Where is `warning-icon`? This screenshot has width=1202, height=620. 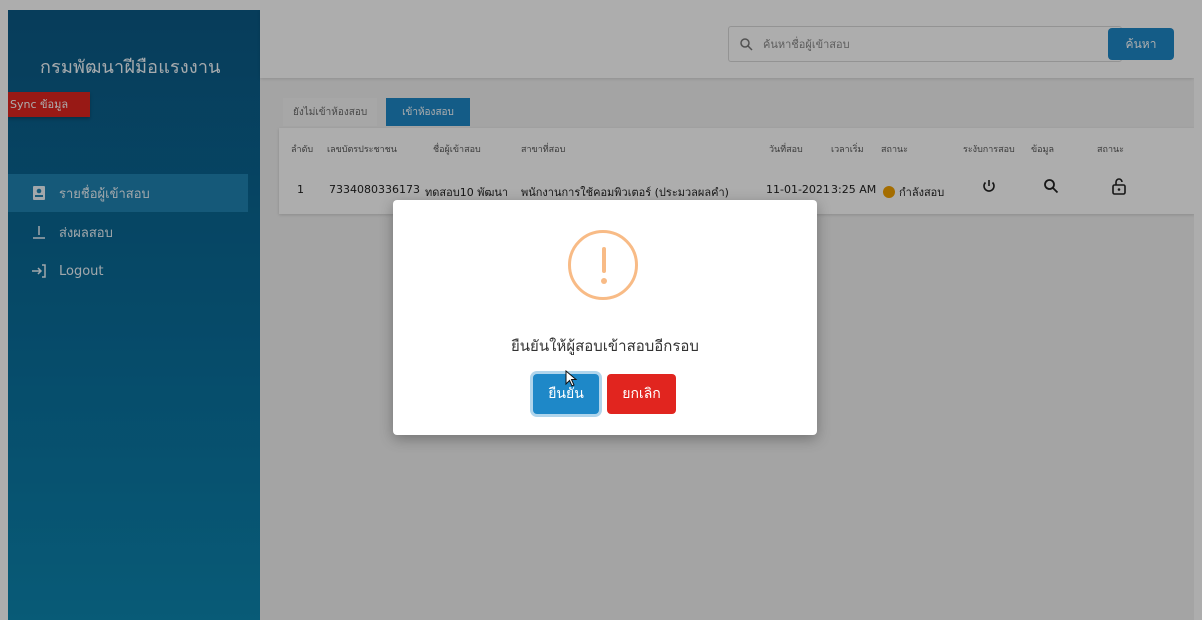 warning-icon is located at coordinates (603, 265).